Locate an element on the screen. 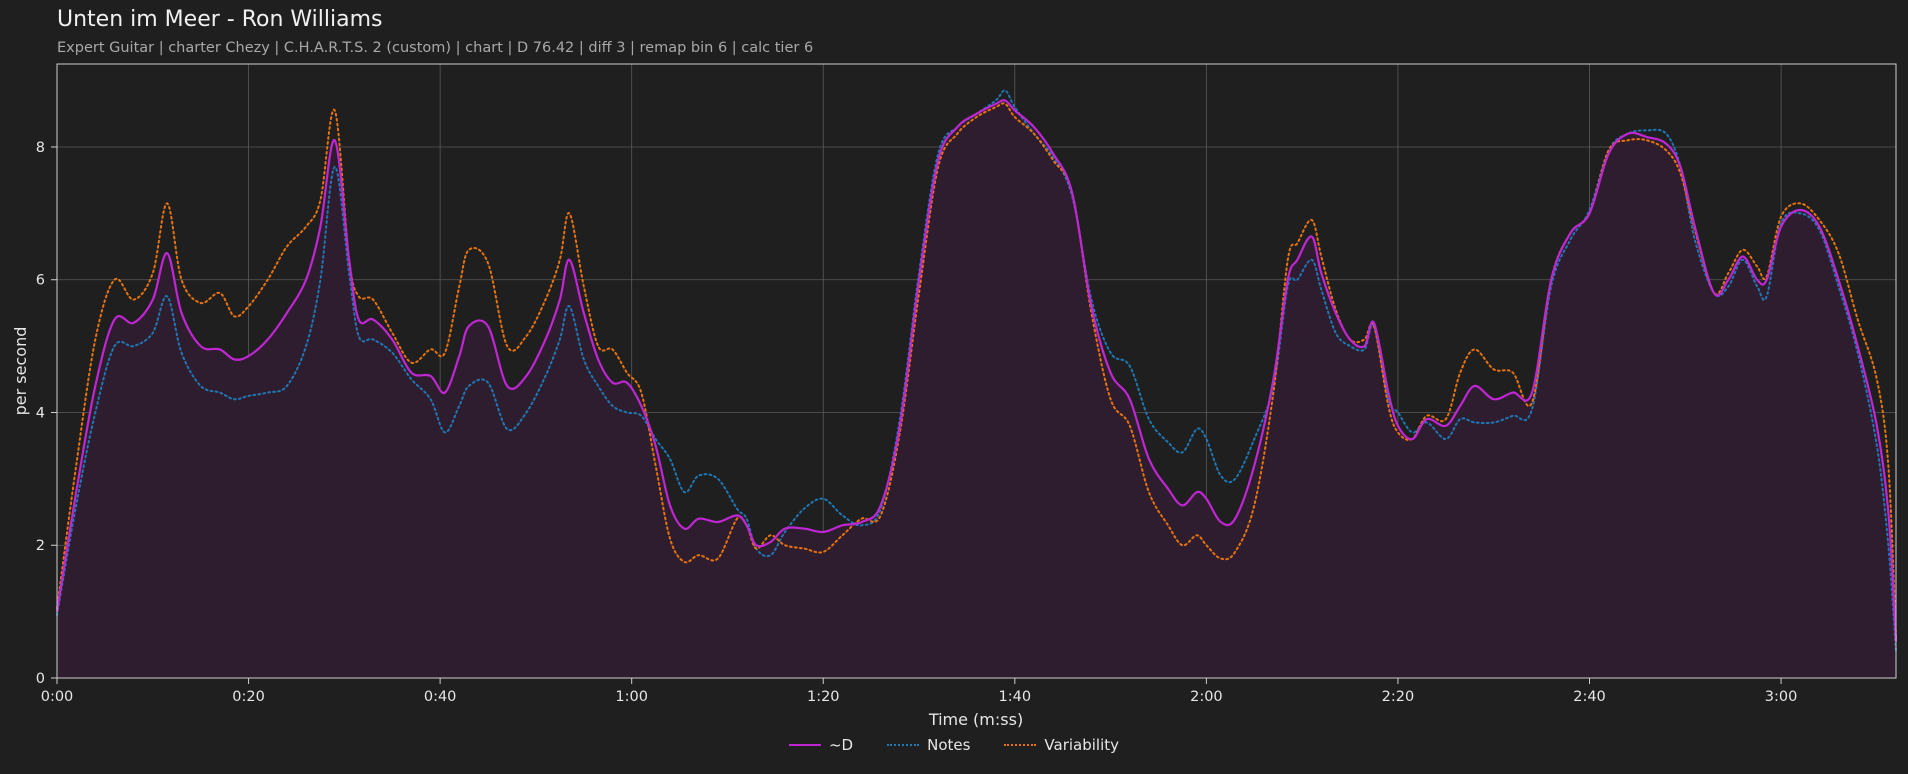 The image size is (1908, 774). y-tick-label: 8 is located at coordinates (40, 148).